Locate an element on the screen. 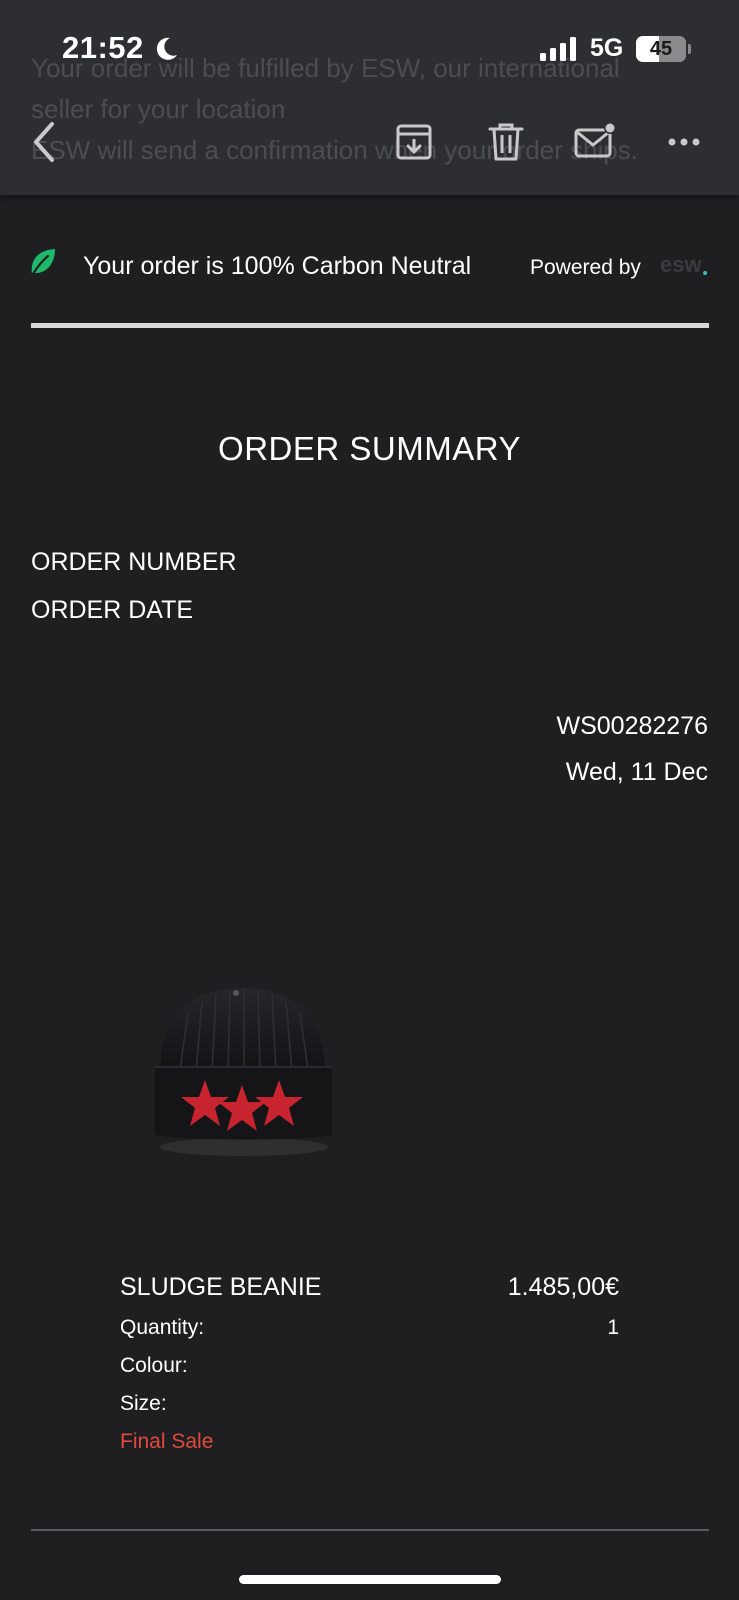 Image resolution: width=739 pixels, height=1600 pixels. moon-icon is located at coordinates (166, 48).